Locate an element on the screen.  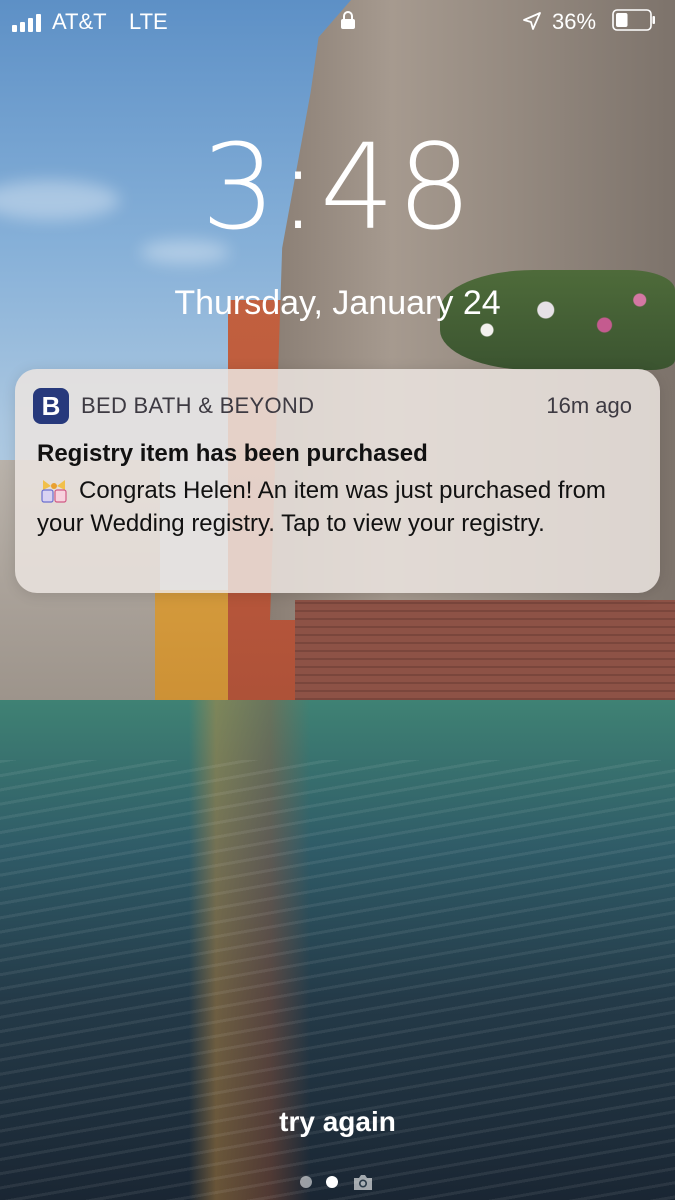
page-indicator is located at coordinates (337, 1182).